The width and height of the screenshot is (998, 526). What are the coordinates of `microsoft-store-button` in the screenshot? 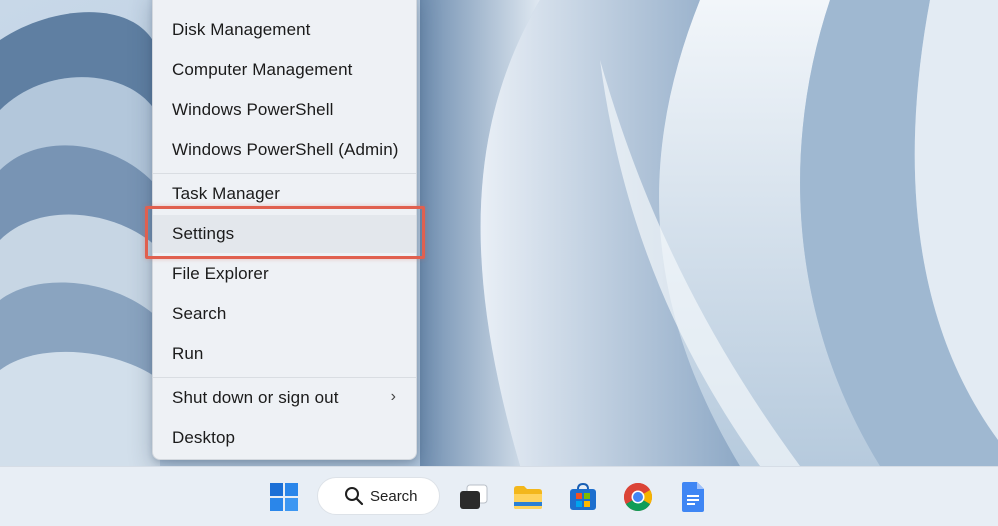 It's located at (583, 497).